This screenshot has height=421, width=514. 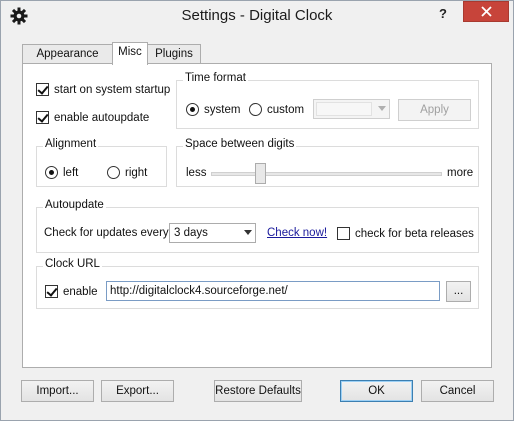 I want to click on less-label: less, so click(x=196, y=173).